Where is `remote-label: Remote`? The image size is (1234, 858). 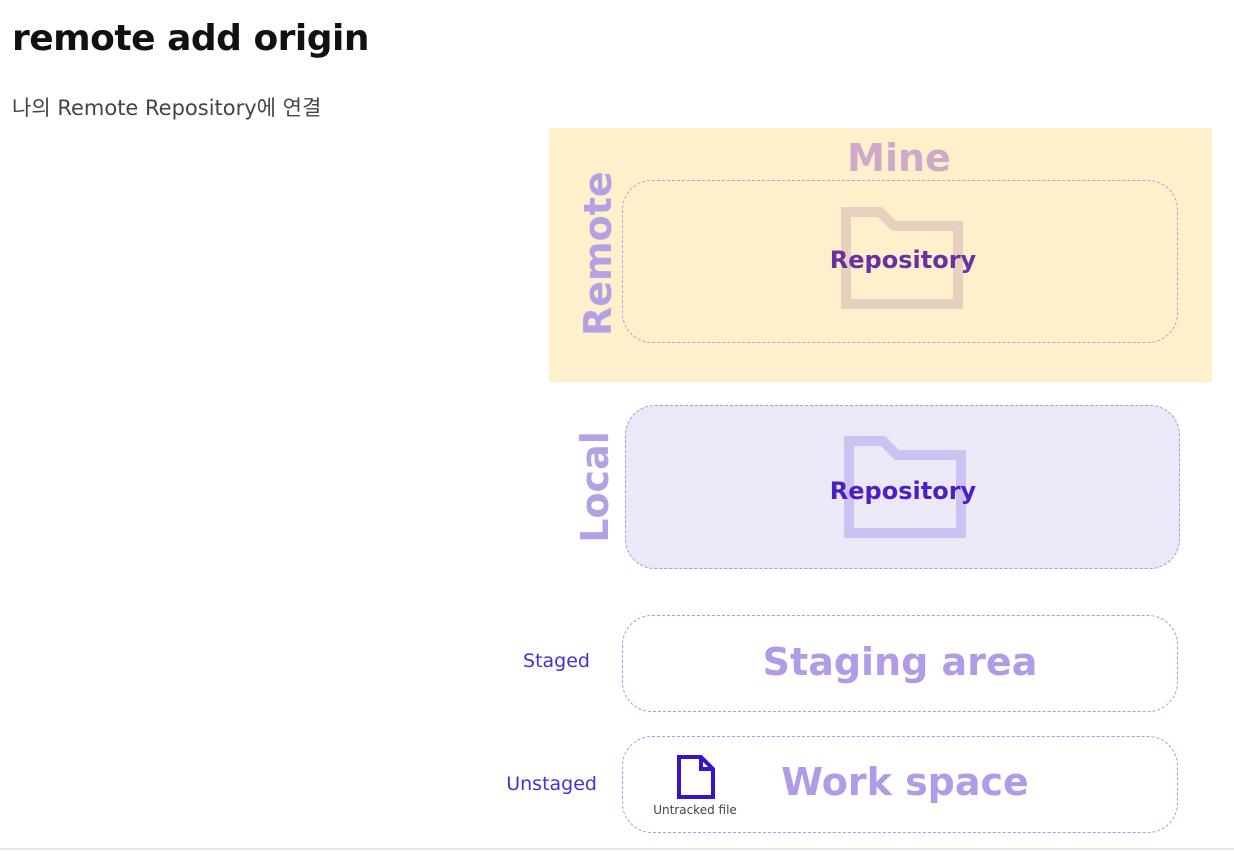
remote-label: Remote is located at coordinates (598, 253).